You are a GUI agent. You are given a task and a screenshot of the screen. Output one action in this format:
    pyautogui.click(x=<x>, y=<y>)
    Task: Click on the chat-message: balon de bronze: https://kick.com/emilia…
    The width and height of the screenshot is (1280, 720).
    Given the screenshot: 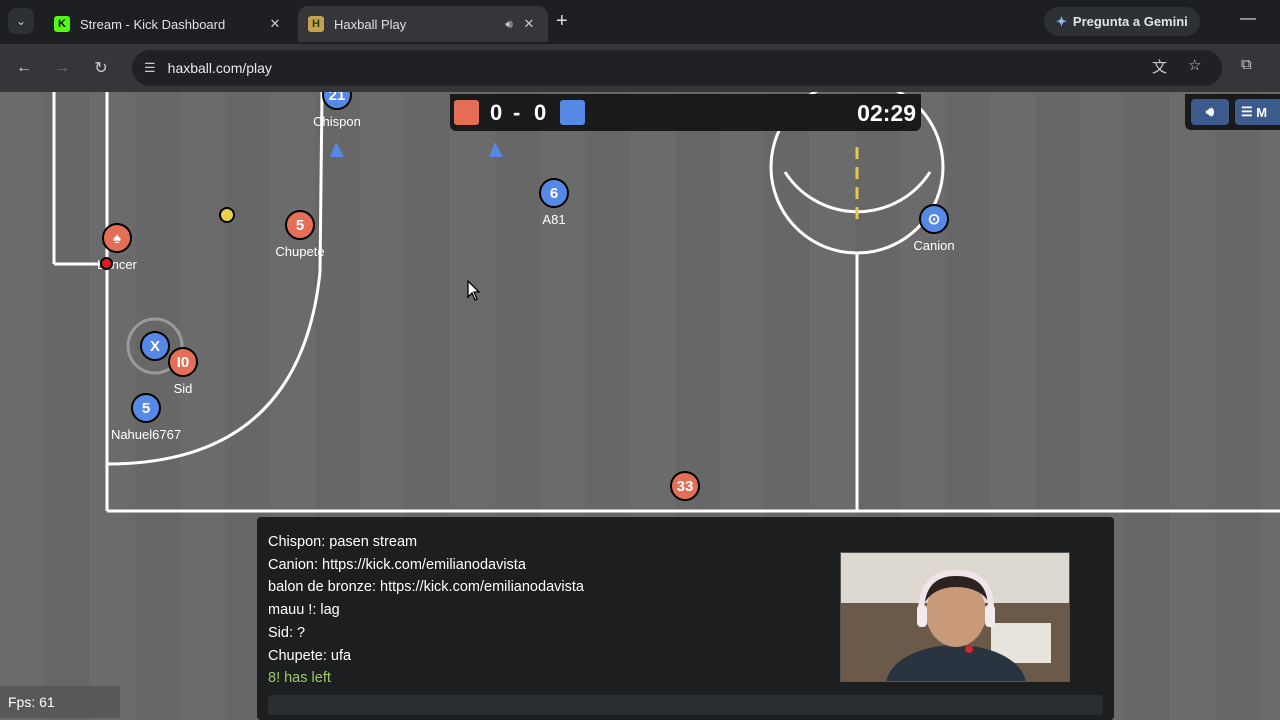 What is the action you would take?
    pyautogui.click(x=426, y=587)
    